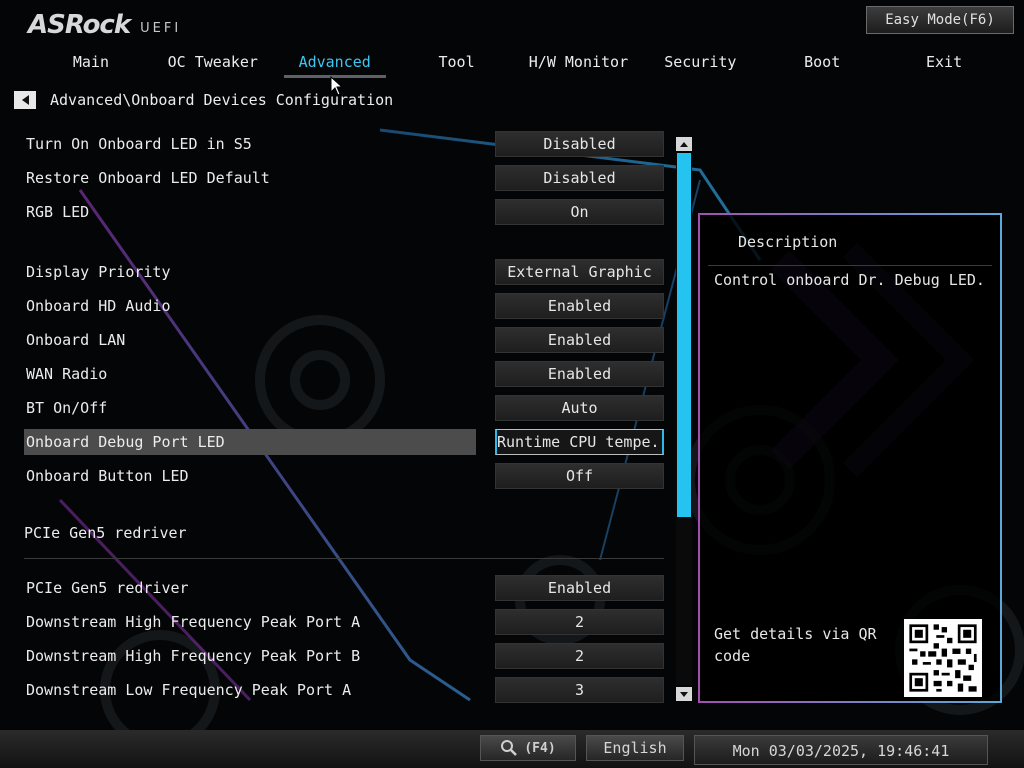  I want to click on setting-label: Downstream Low Frequency Peak Port A, so click(189, 690).